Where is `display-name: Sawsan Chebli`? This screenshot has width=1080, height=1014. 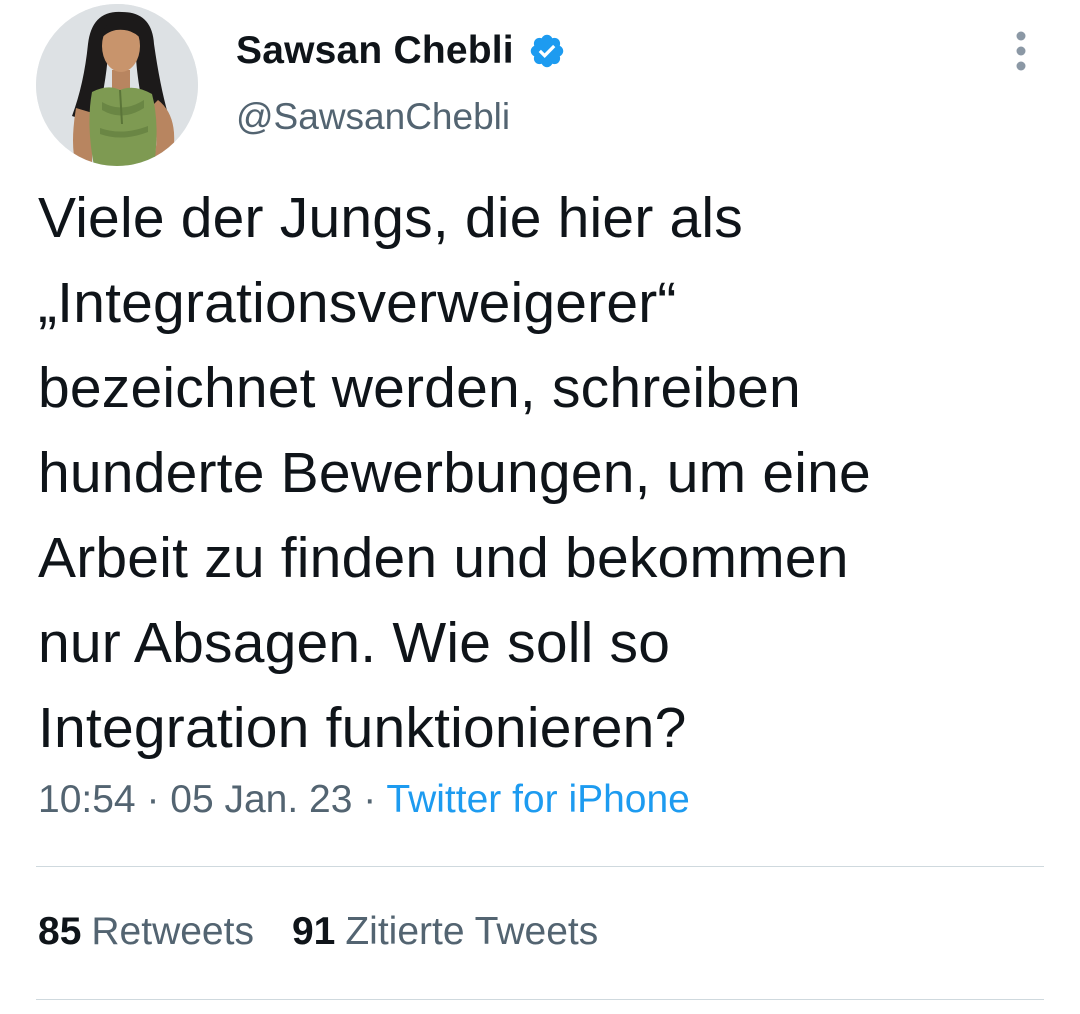
display-name: Sawsan Chebli is located at coordinates (375, 51).